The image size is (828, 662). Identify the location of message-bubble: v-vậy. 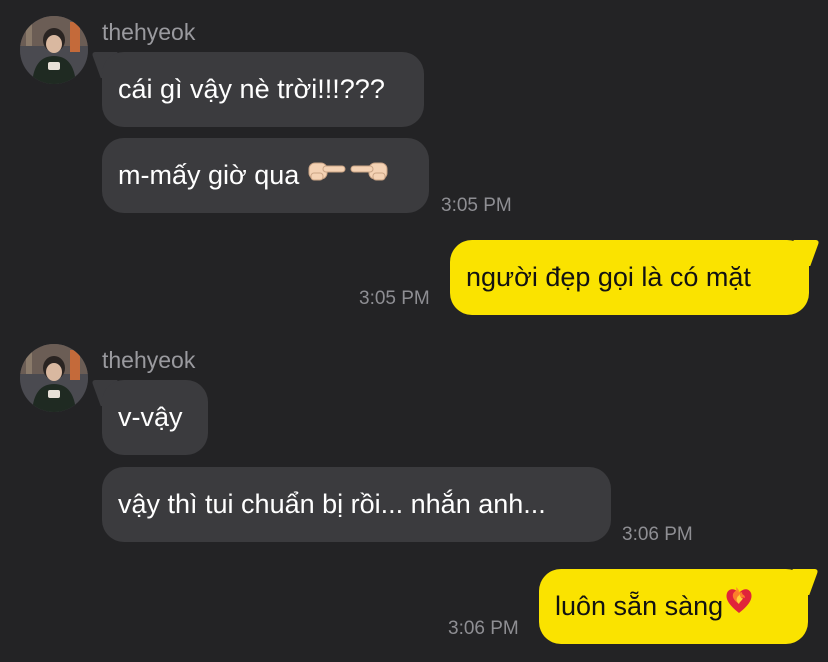
(155, 417).